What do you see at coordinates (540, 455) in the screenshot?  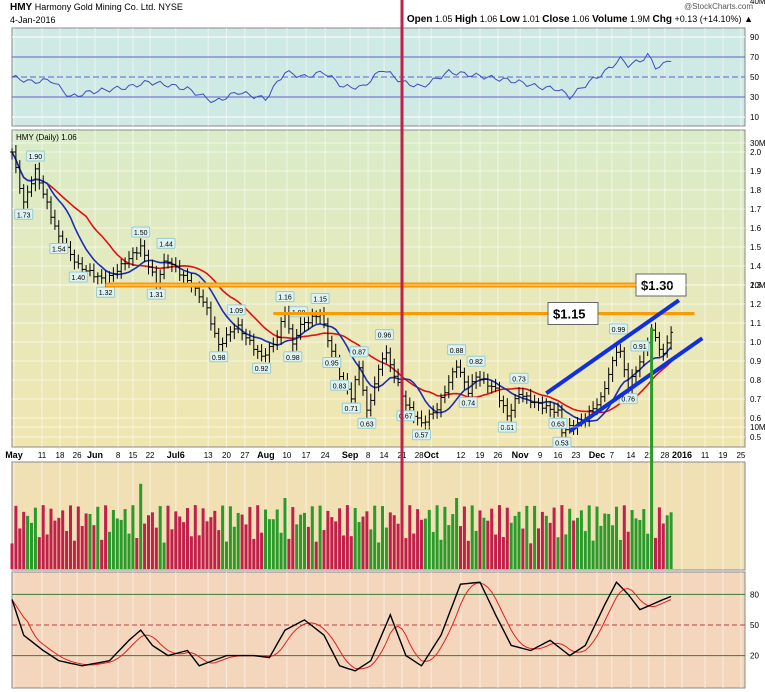 I see `date-tick-label: 9` at bounding box center [540, 455].